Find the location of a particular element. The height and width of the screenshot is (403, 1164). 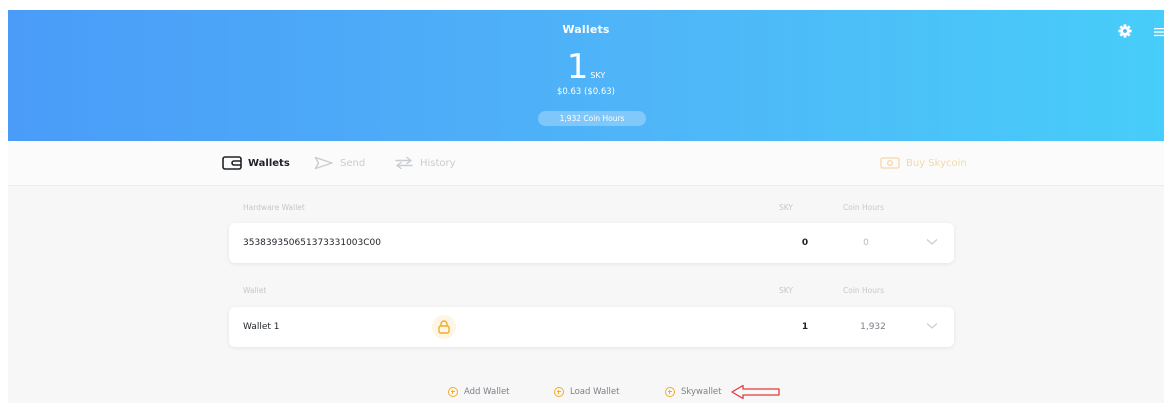

buy-skycoin-button: Buy Skycoin is located at coordinates (923, 163).